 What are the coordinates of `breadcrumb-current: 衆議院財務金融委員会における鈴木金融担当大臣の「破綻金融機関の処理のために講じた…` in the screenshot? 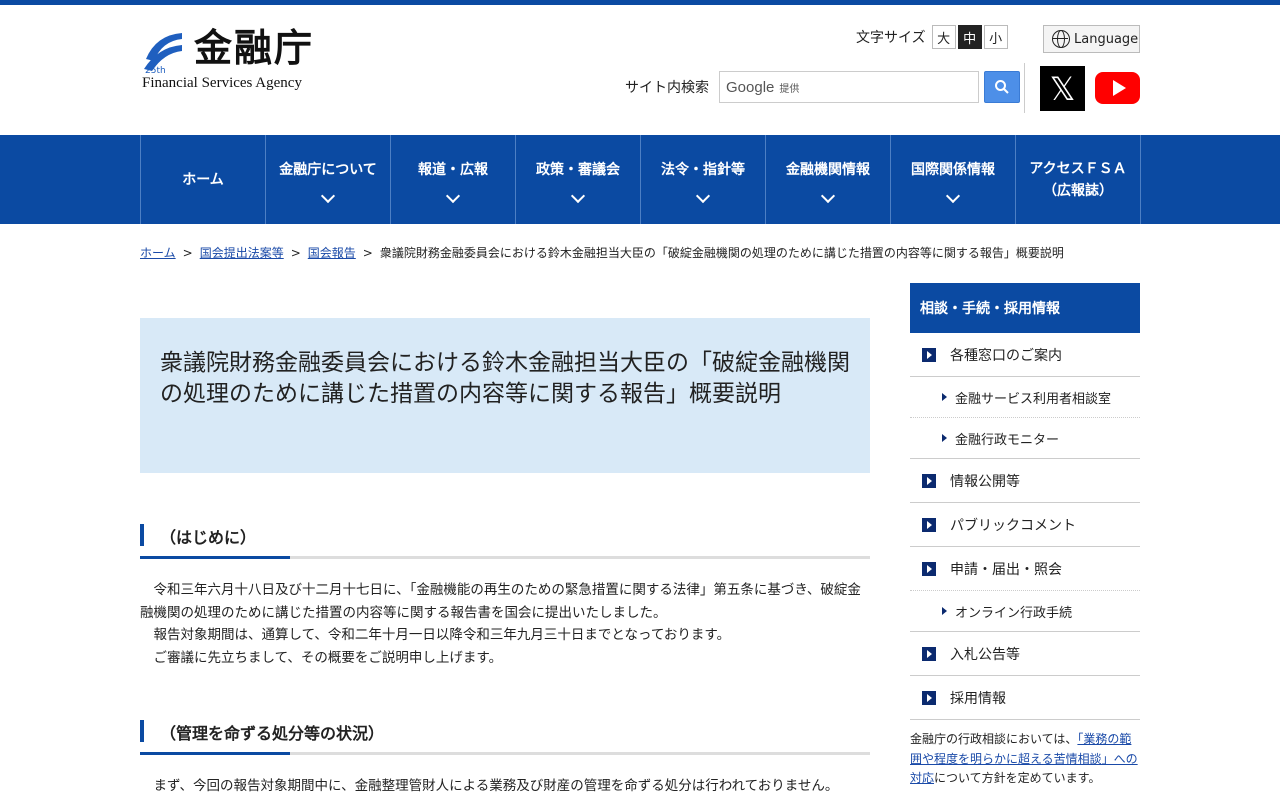 It's located at (721, 253).